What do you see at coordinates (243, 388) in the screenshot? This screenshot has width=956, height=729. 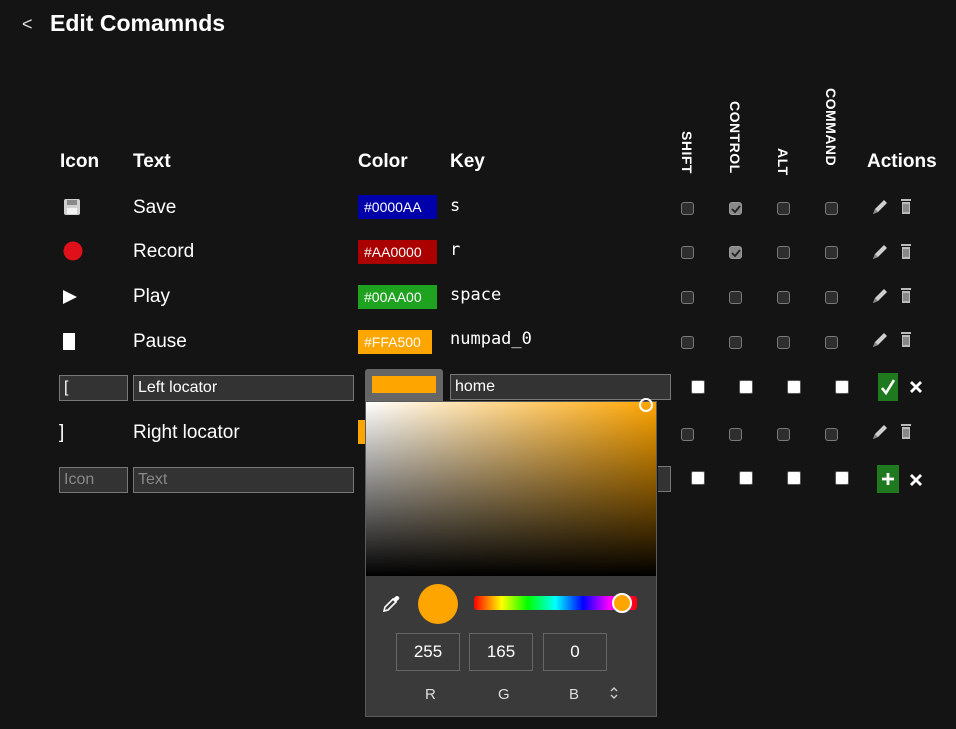 I see `text-input` at bounding box center [243, 388].